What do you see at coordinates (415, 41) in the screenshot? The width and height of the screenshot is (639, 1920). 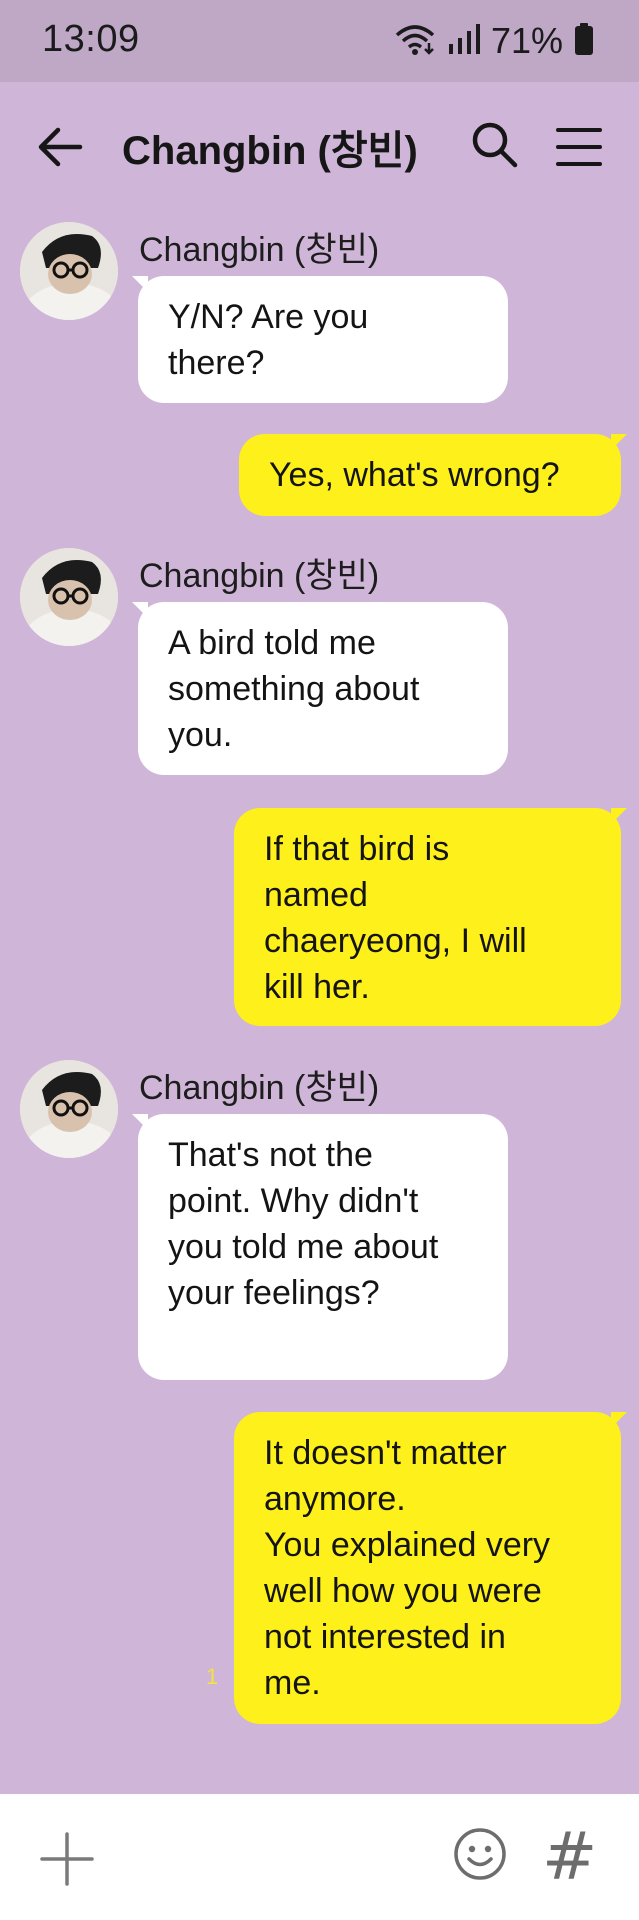 I see `wifi-icon` at bounding box center [415, 41].